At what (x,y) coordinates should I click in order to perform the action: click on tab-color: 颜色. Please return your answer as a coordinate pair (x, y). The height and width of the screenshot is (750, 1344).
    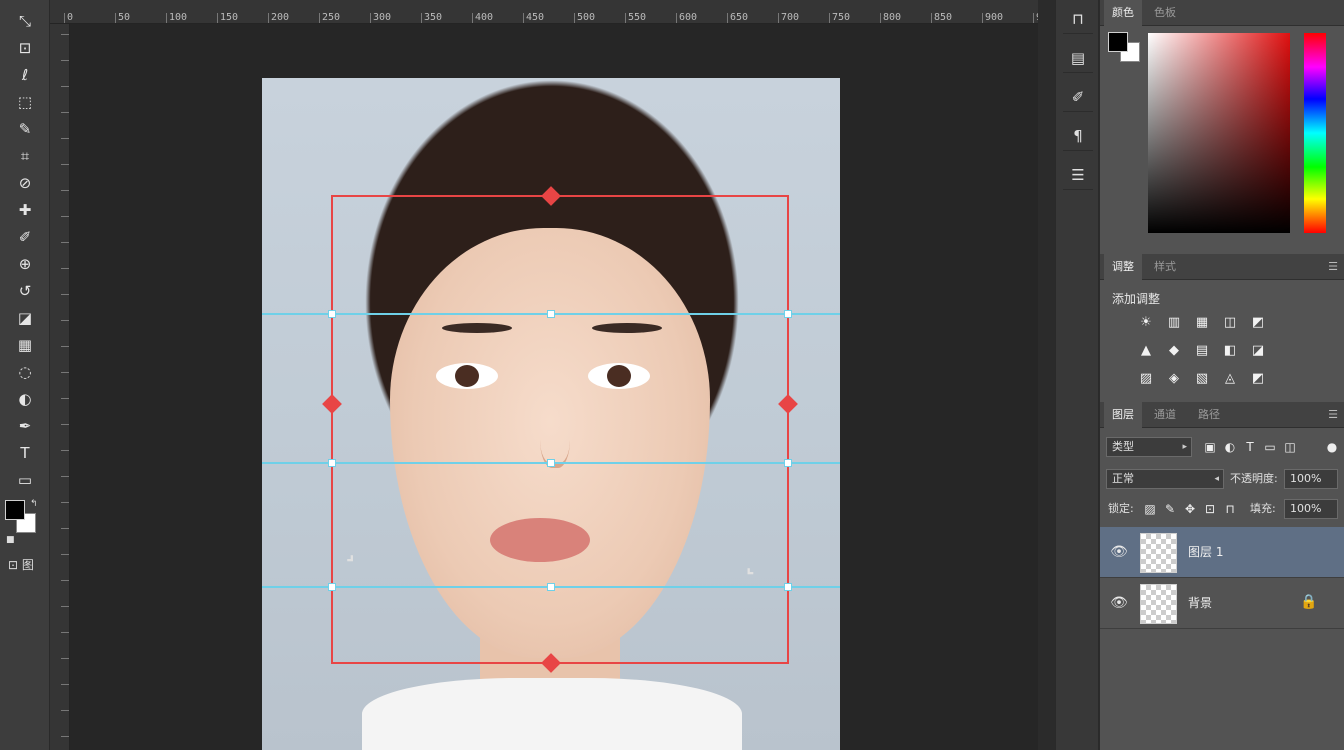
    Looking at the image, I should click on (1123, 13).